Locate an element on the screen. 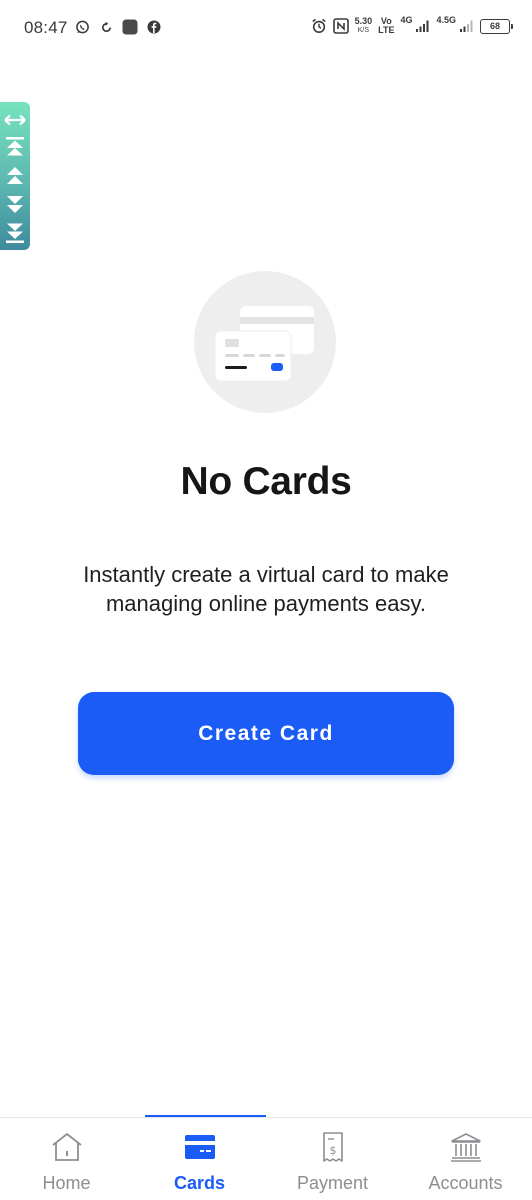 The height and width of the screenshot is (1200, 532). scroll-to-top-icon is located at coordinates (15, 148).